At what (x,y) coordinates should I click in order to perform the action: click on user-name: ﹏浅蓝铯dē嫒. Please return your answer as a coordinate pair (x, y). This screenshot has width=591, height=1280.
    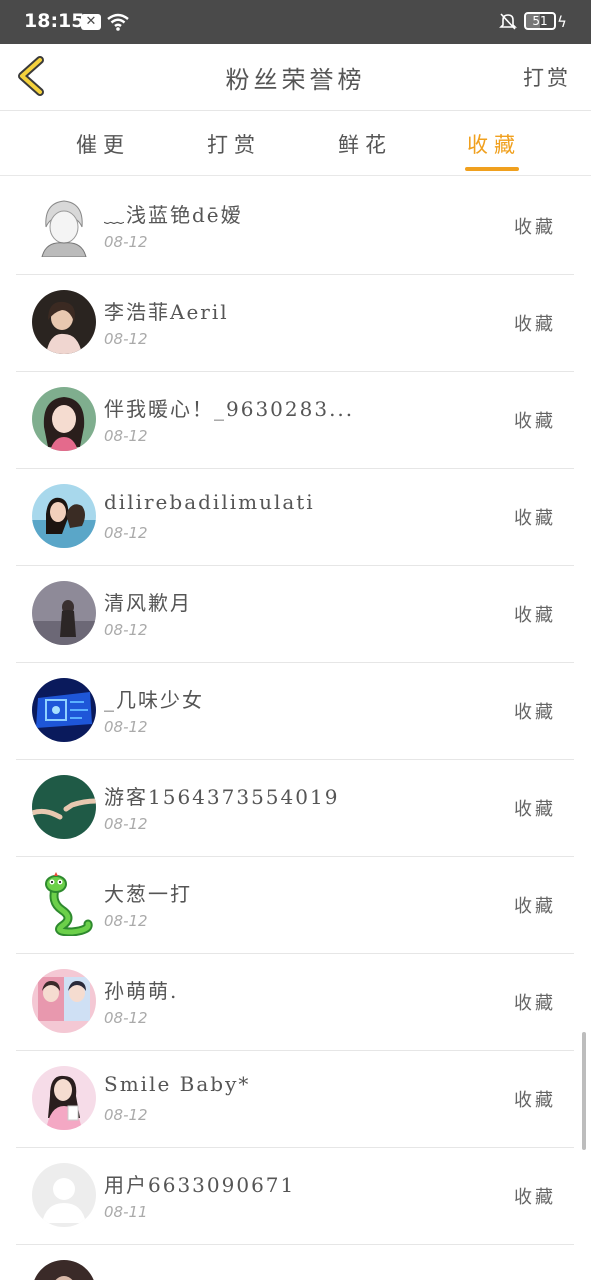
    Looking at the image, I should click on (173, 215).